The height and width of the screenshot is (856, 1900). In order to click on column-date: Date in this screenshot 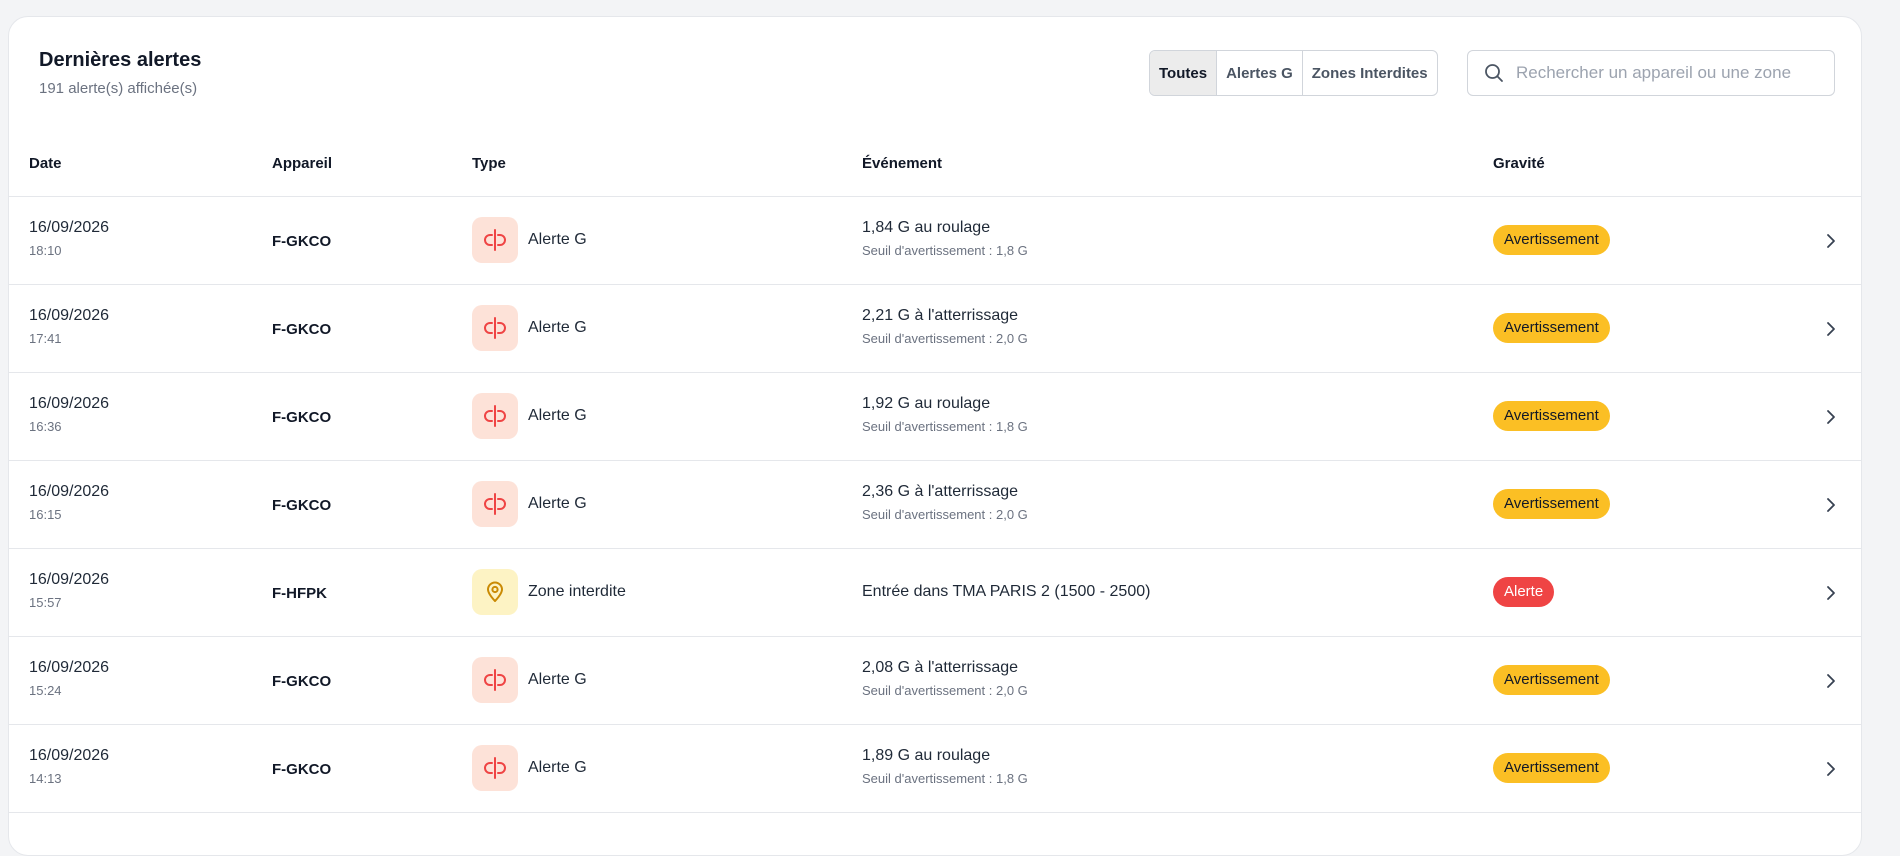, I will do `click(45, 163)`.